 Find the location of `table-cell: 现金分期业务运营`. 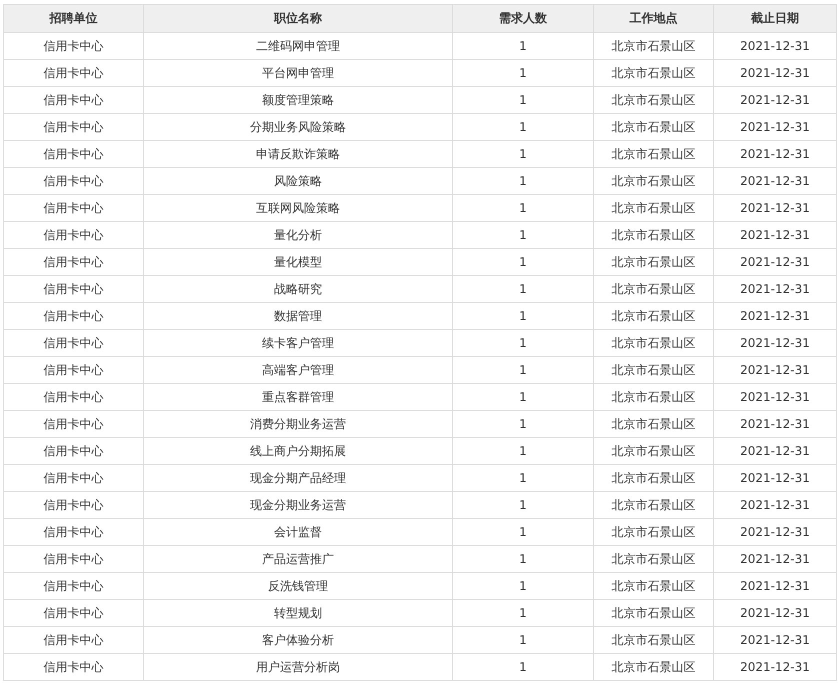

table-cell: 现金分期业务运营 is located at coordinates (298, 505).